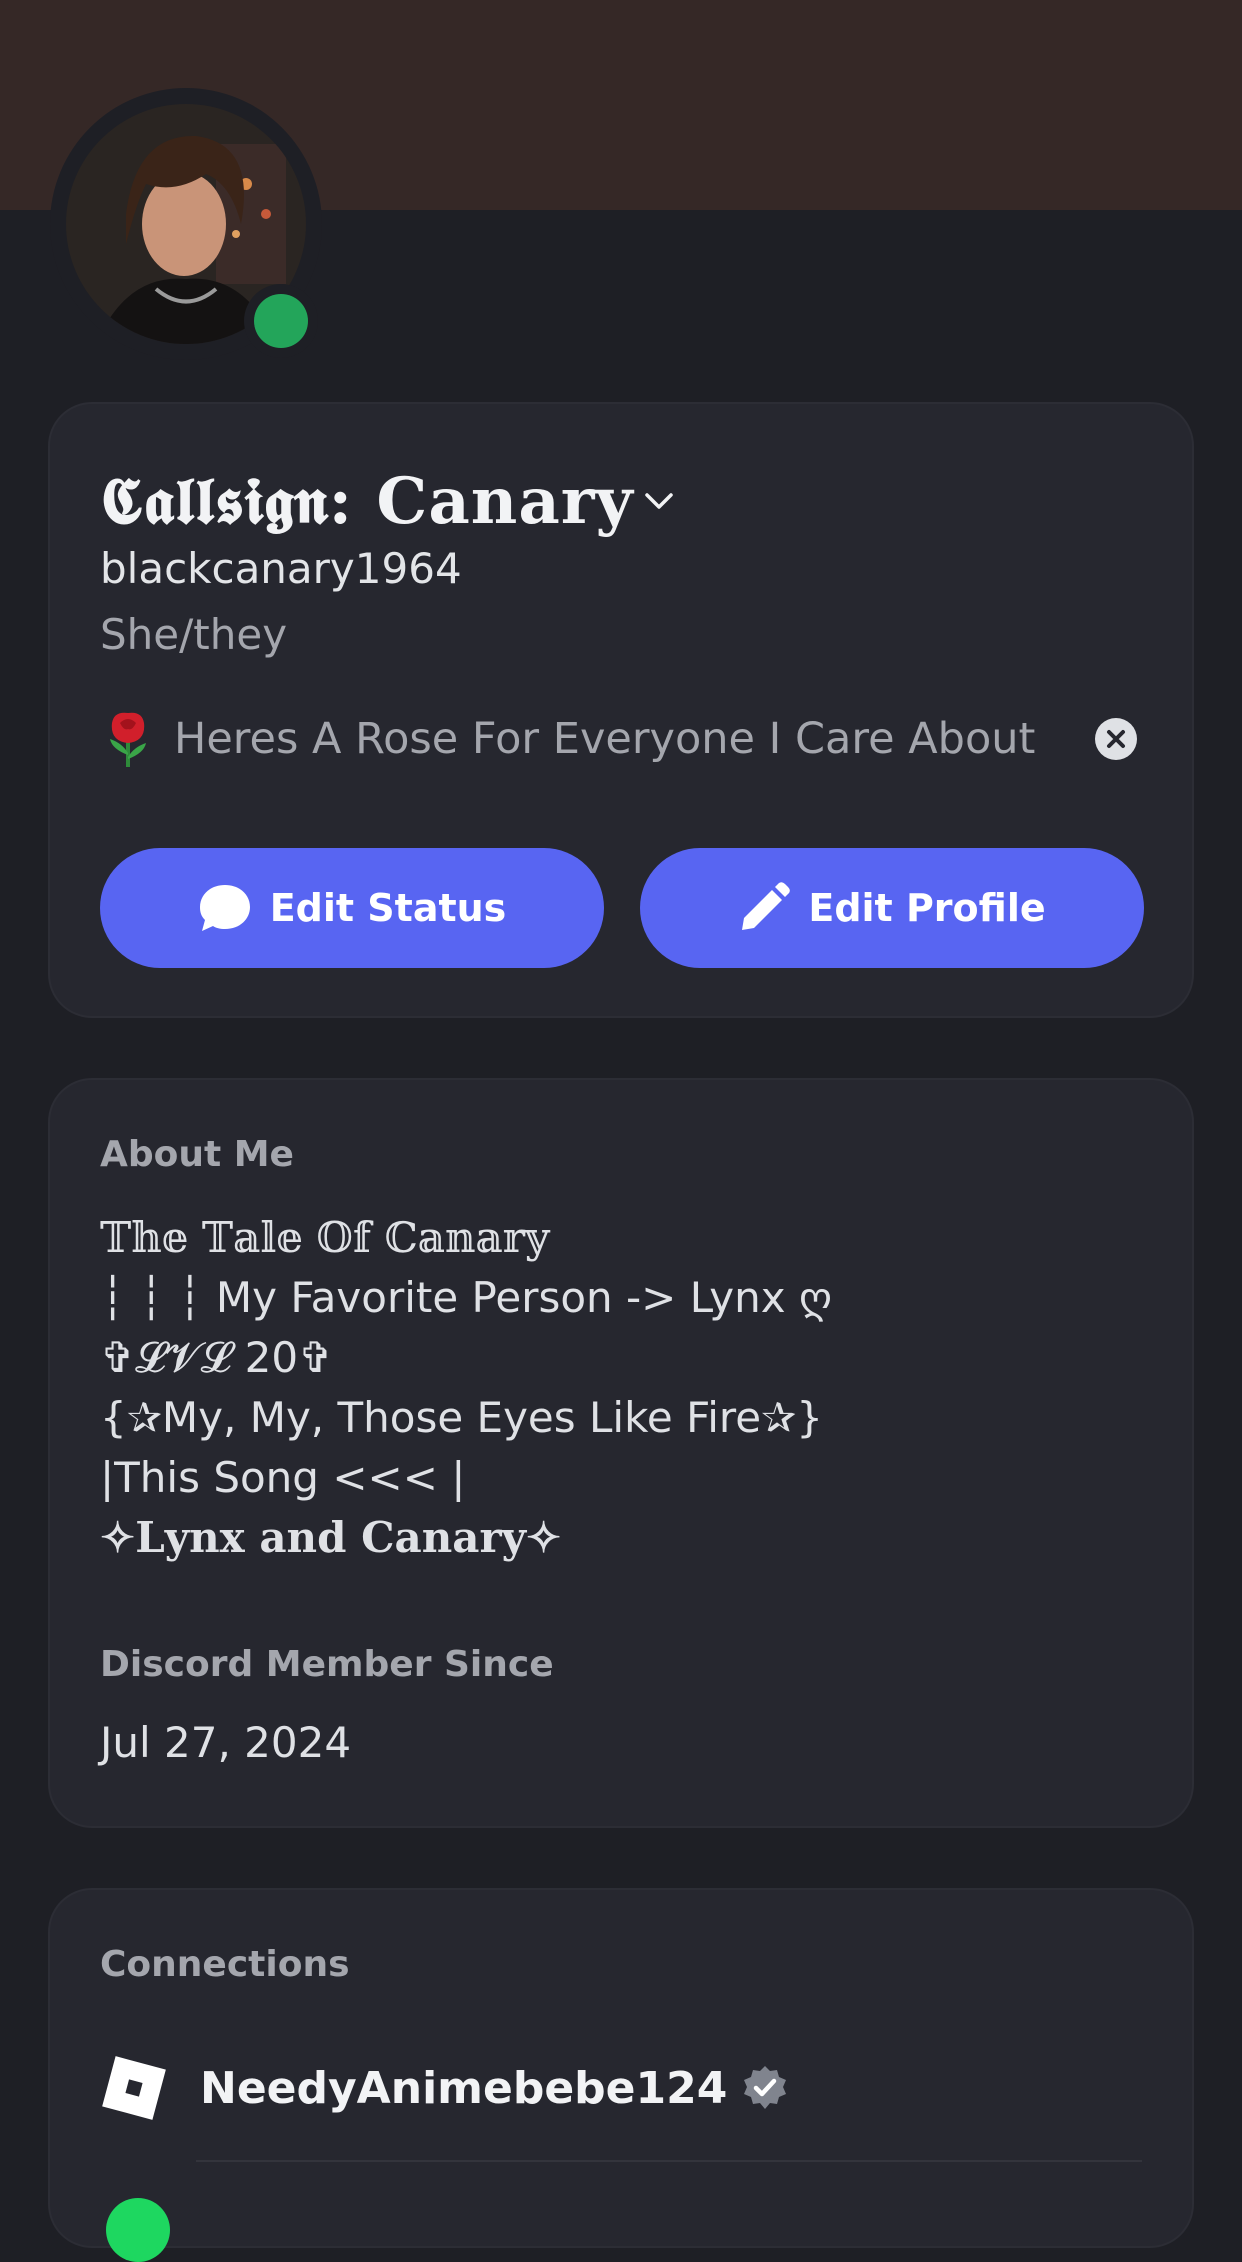 This screenshot has height=2262, width=1242. Describe the element at coordinates (283, 1477) in the screenshot. I see `about-line: |This Song <<< |` at that location.